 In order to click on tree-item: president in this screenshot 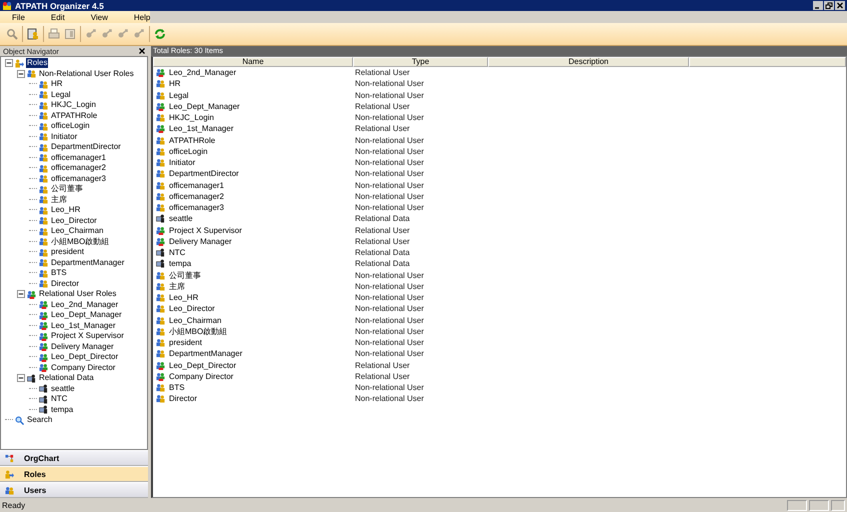, I will do `click(67, 252)`.